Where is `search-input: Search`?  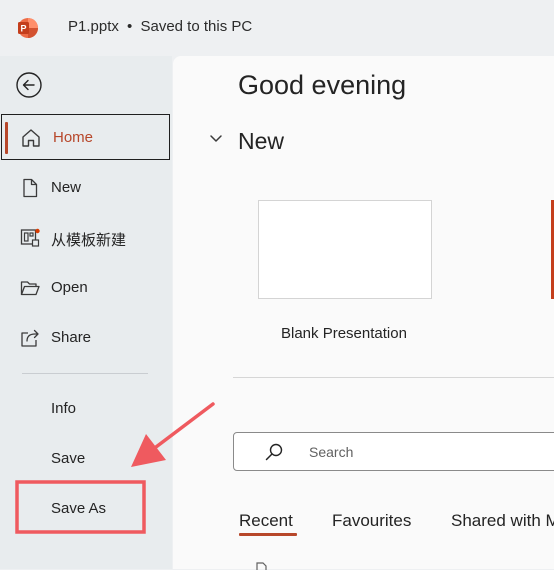 search-input: Search is located at coordinates (393, 451).